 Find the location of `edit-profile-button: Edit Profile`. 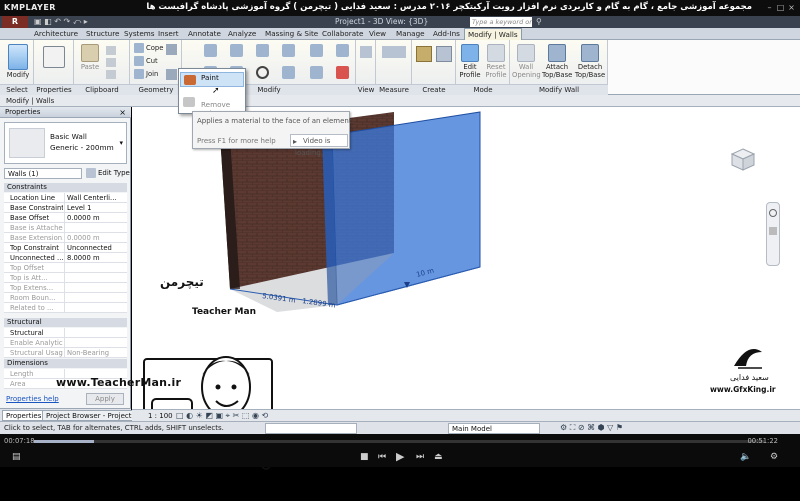

edit-profile-button: Edit Profile is located at coordinates (470, 61).